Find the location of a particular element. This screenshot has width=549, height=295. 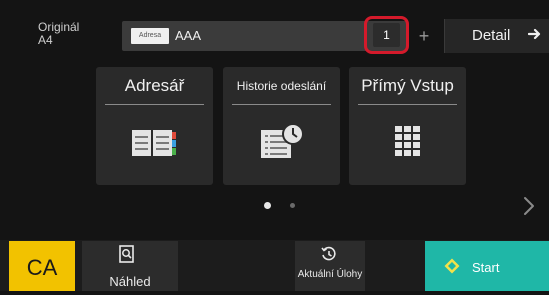

detail-label: Detail is located at coordinates (491, 35).